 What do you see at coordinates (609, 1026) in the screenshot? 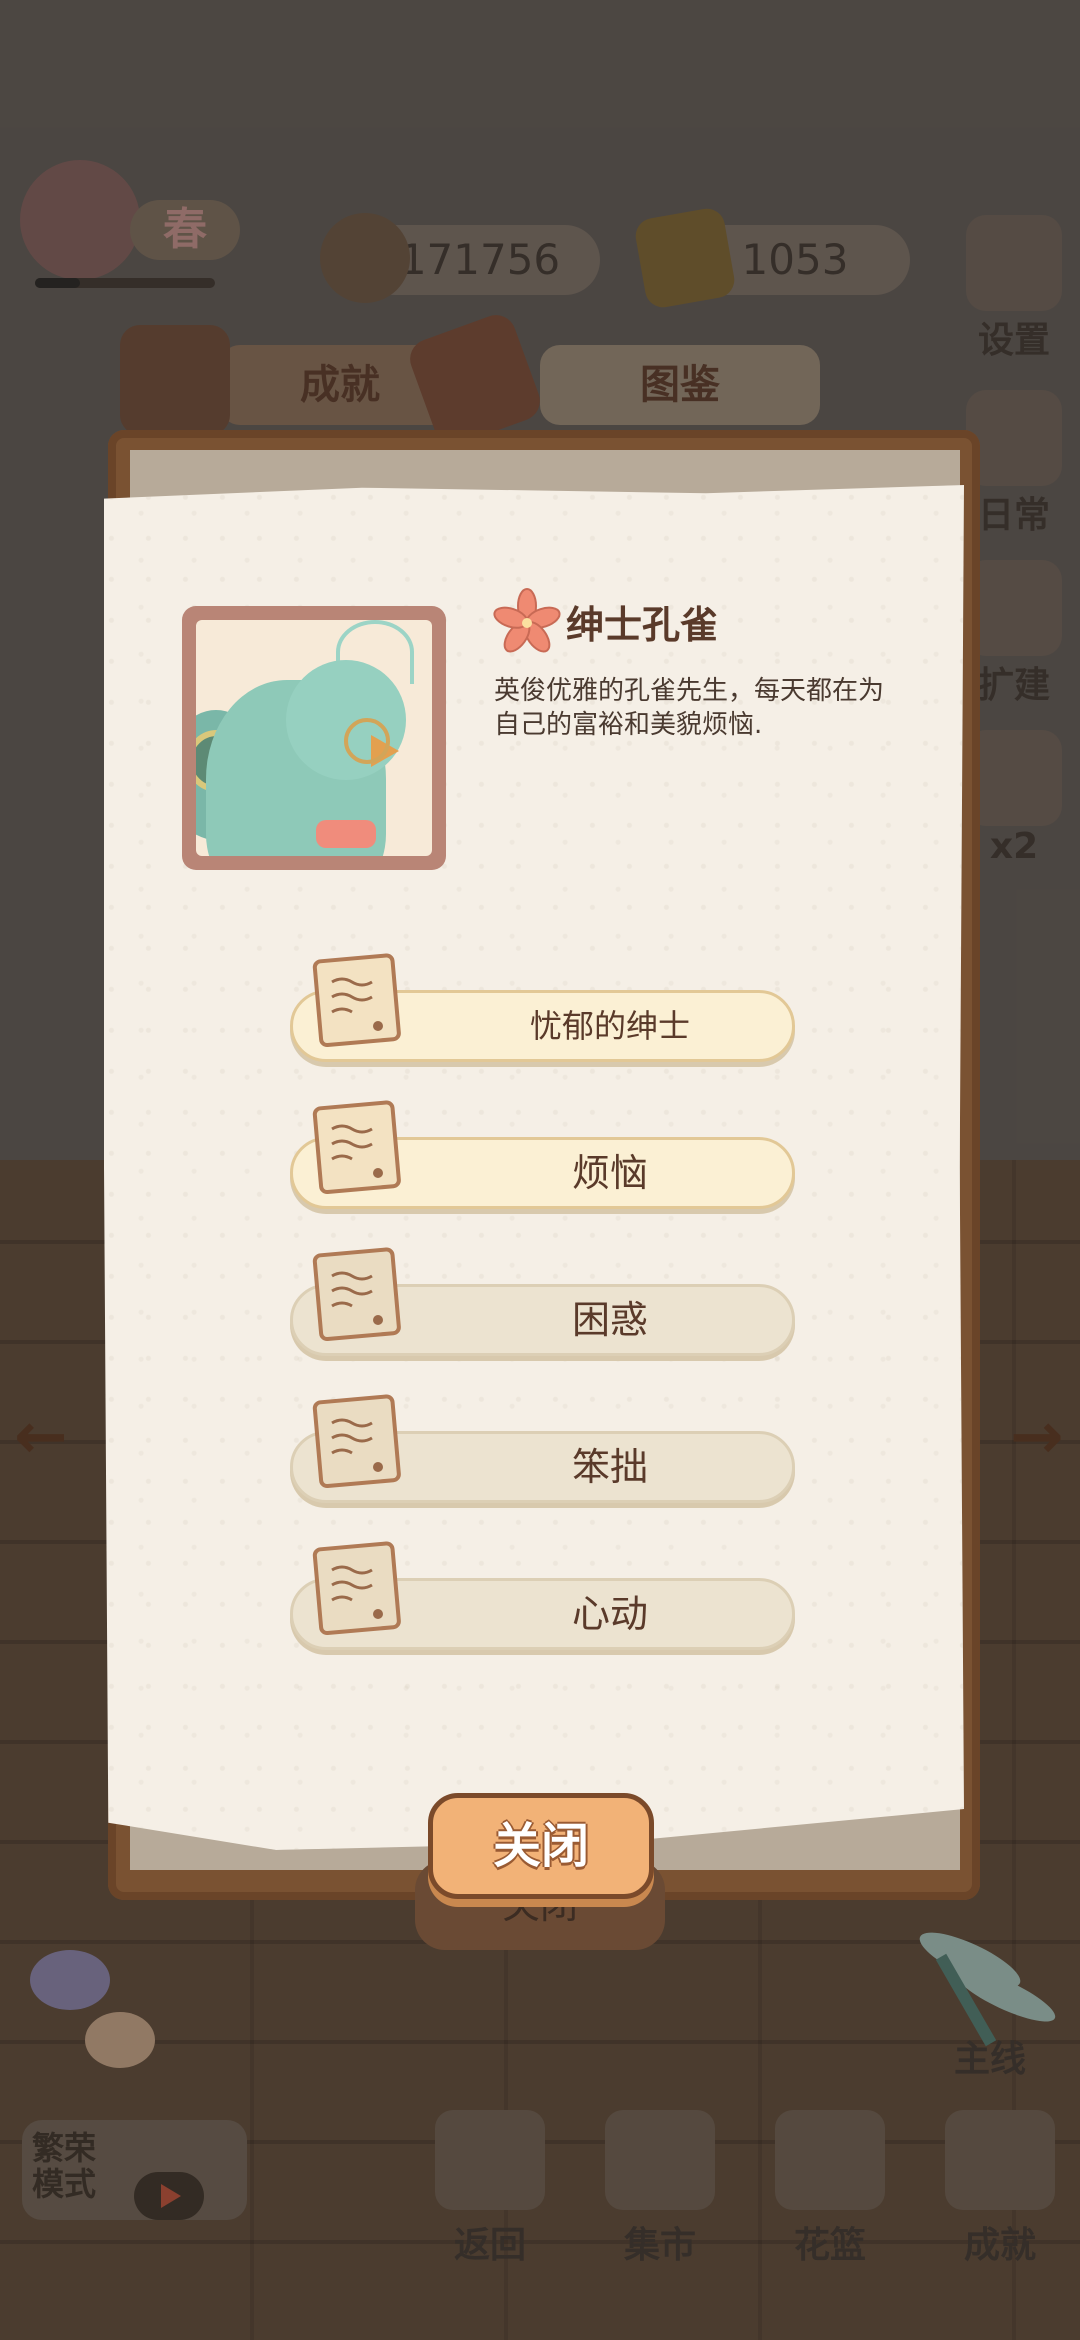
I see `story-entry-label: 忧郁的绅士` at bounding box center [609, 1026].